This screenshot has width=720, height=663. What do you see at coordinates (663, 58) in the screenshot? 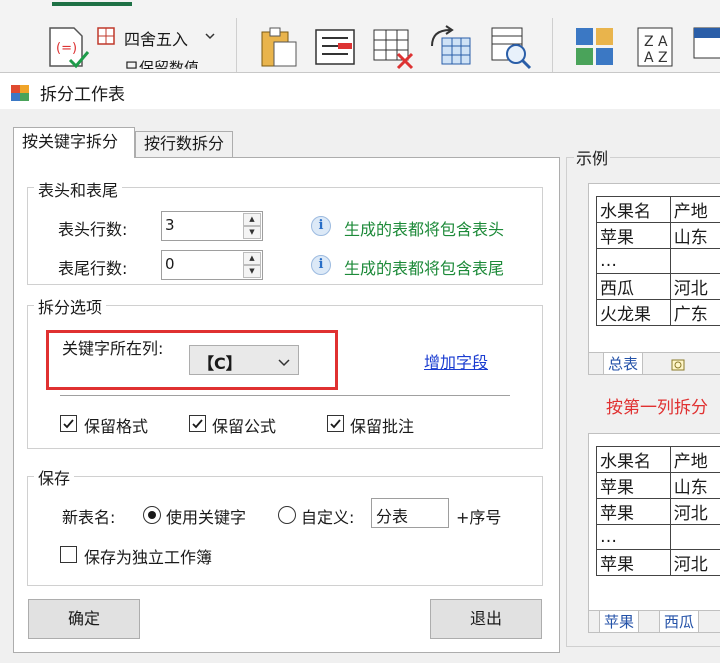
I see `svg-text: Z` at bounding box center [663, 58].